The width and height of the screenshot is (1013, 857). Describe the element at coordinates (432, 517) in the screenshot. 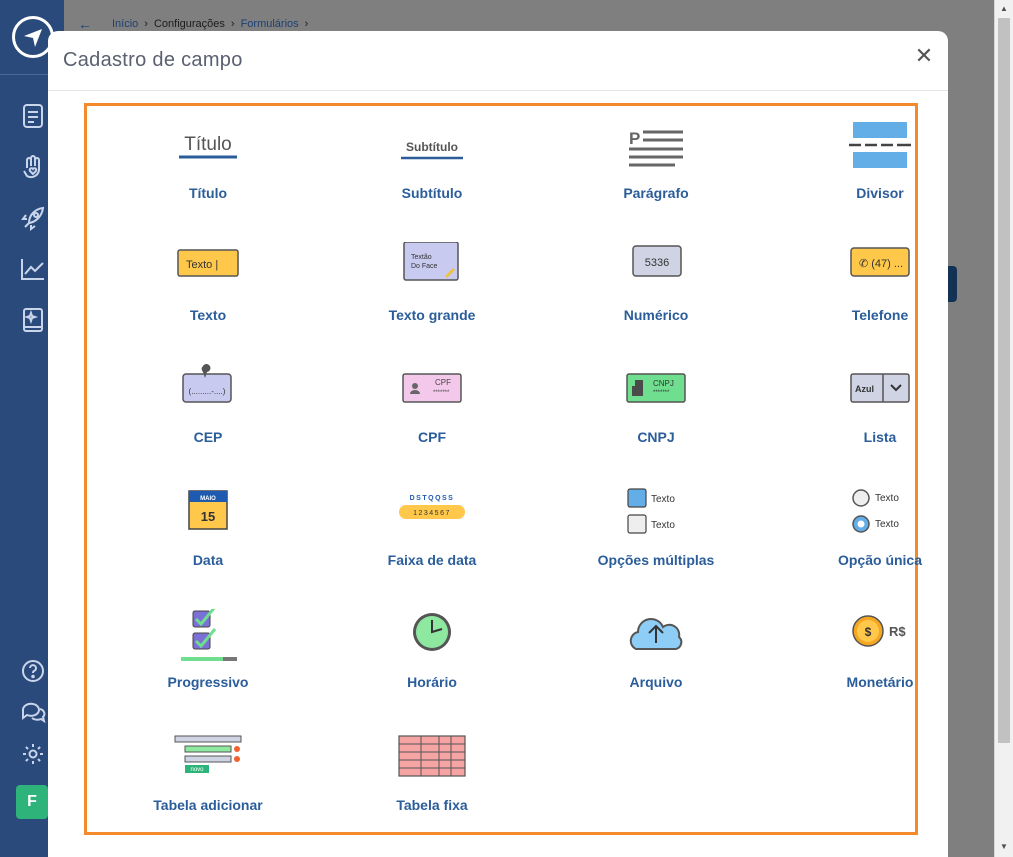

I see `date-range-icon: DSTQQSS 1234567` at that location.